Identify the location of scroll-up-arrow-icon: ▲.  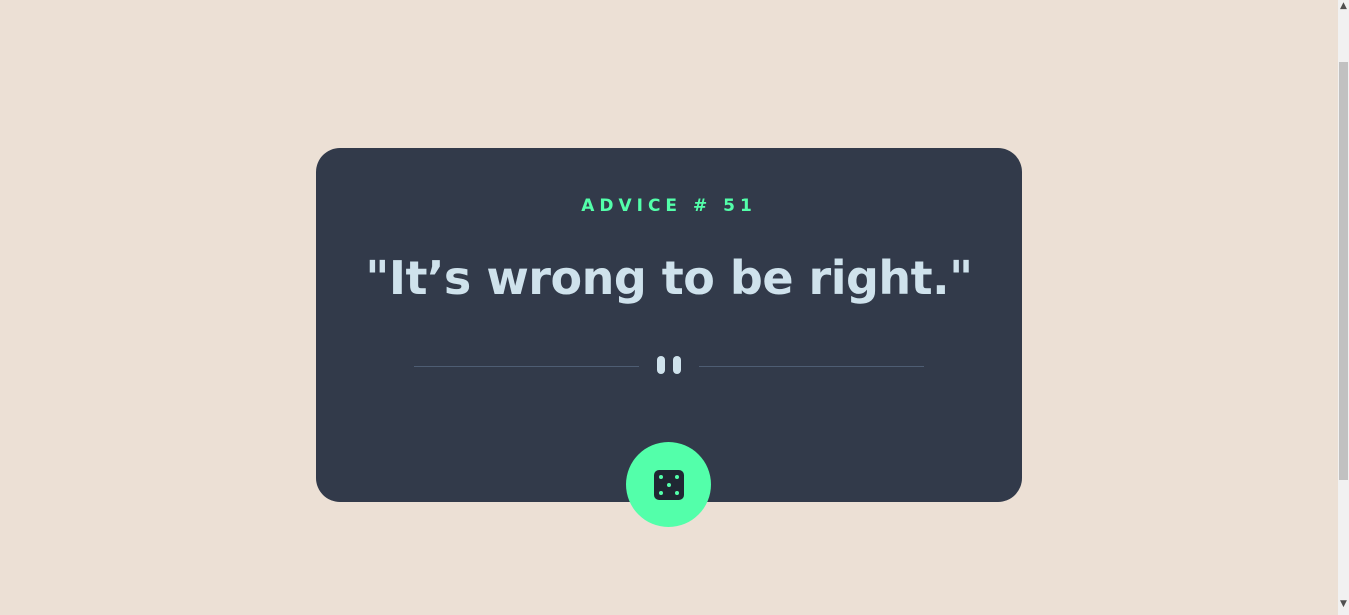
(1343, 6).